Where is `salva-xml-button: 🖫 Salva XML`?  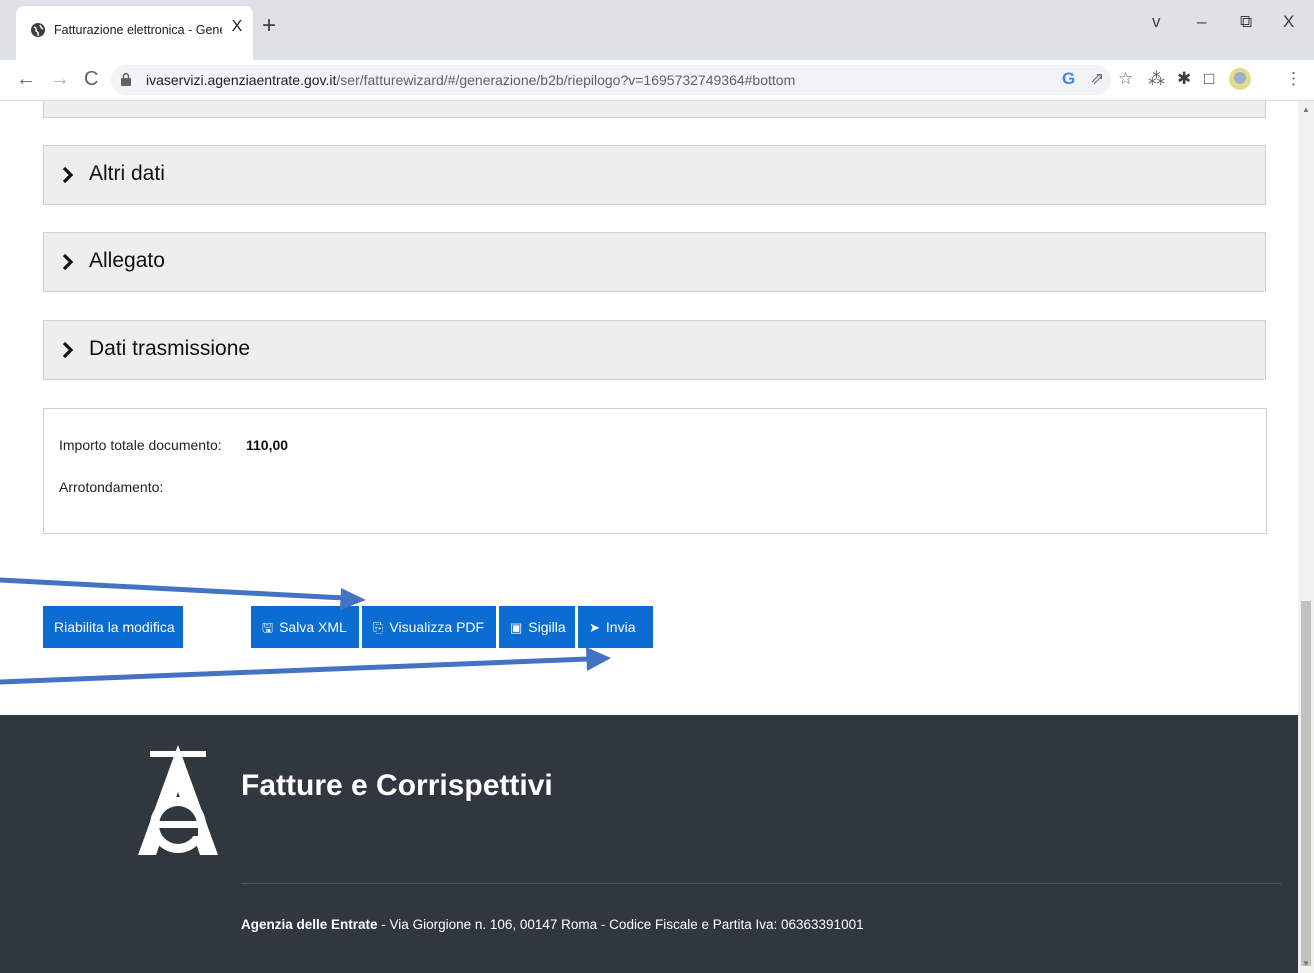
salva-xml-button: 🖫 Salva XML is located at coordinates (305, 627).